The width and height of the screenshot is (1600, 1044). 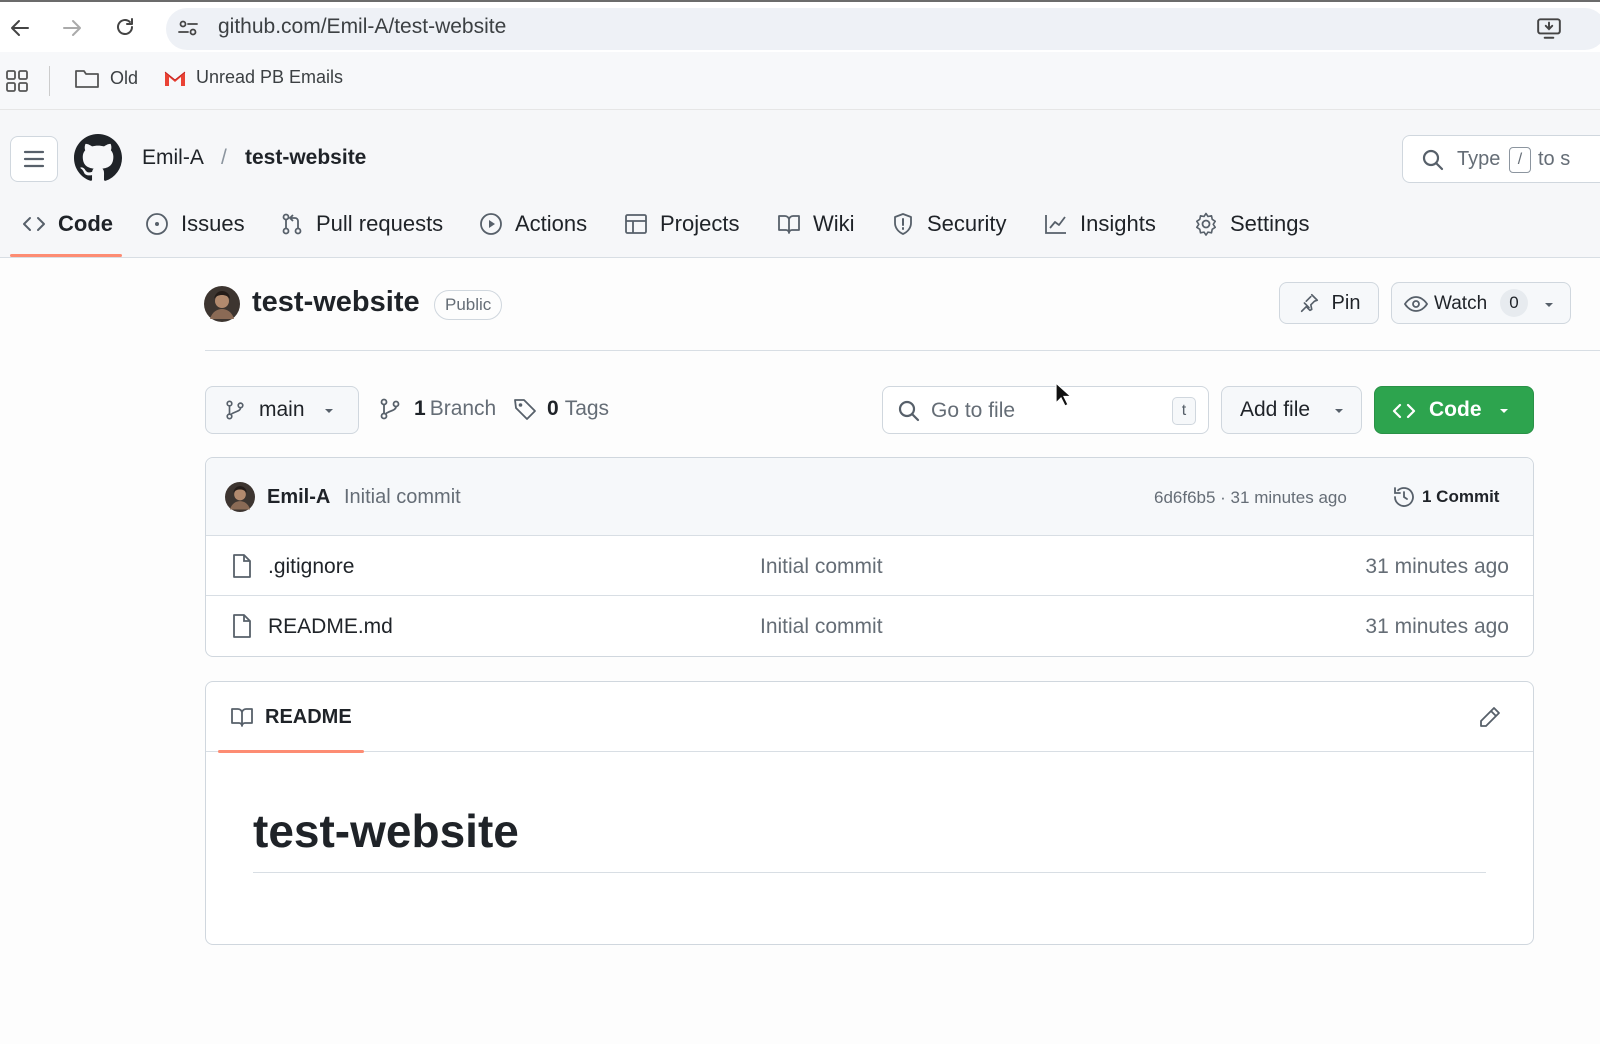 I want to click on table-row: README.md Initial commit 31 minutes ago, so click(x=869, y=626).